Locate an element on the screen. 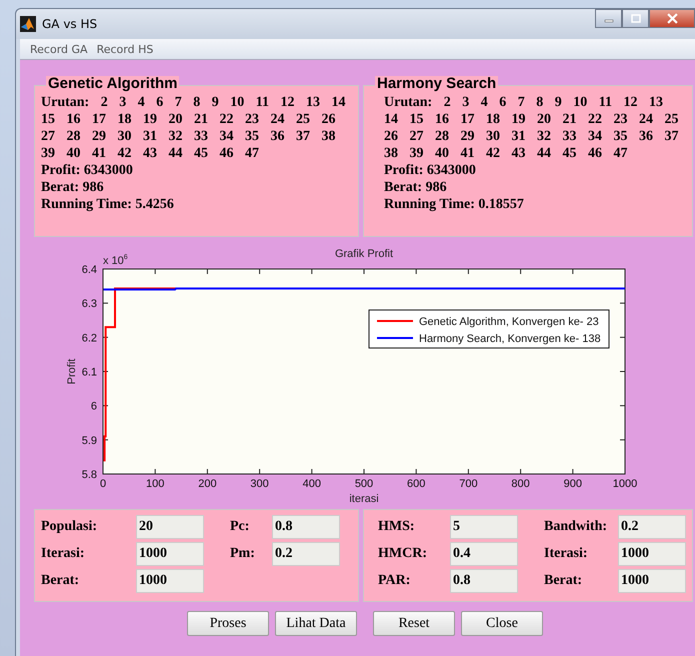 The image size is (695, 656). x-tick-label: 600 is located at coordinates (416, 484).